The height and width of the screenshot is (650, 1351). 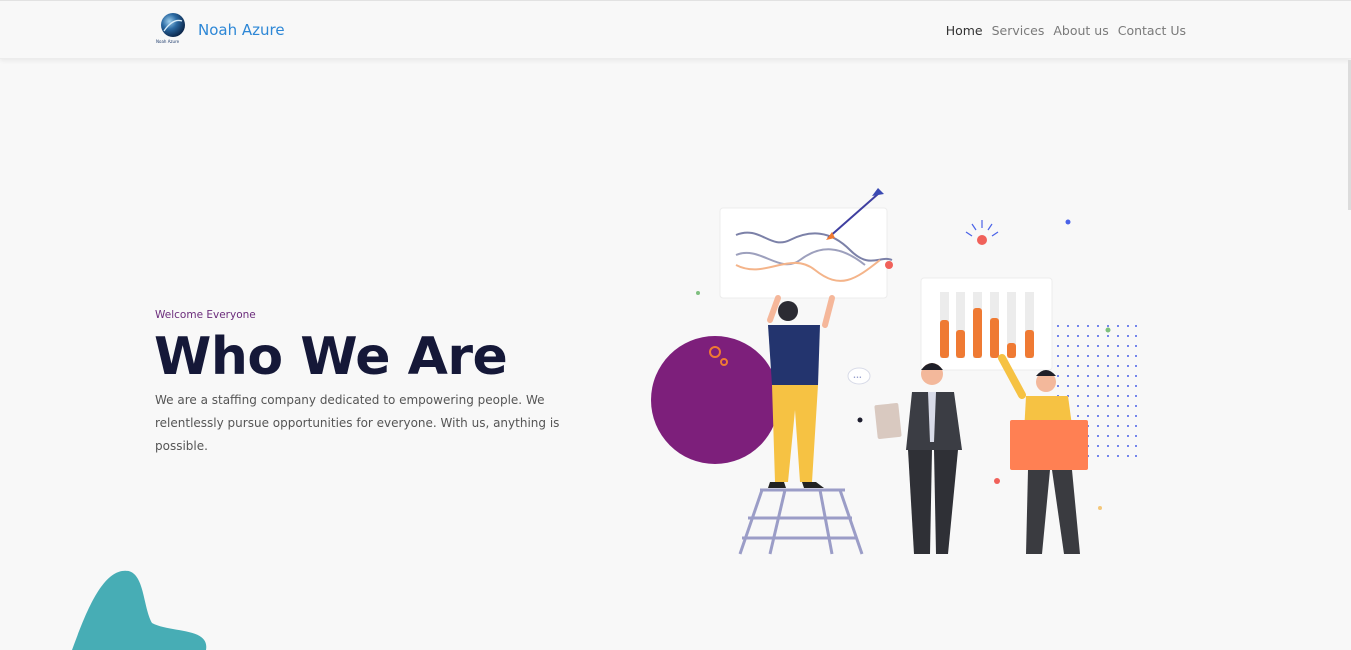 What do you see at coordinates (801, 391) in the screenshot?
I see `person-on-ladder` at bounding box center [801, 391].